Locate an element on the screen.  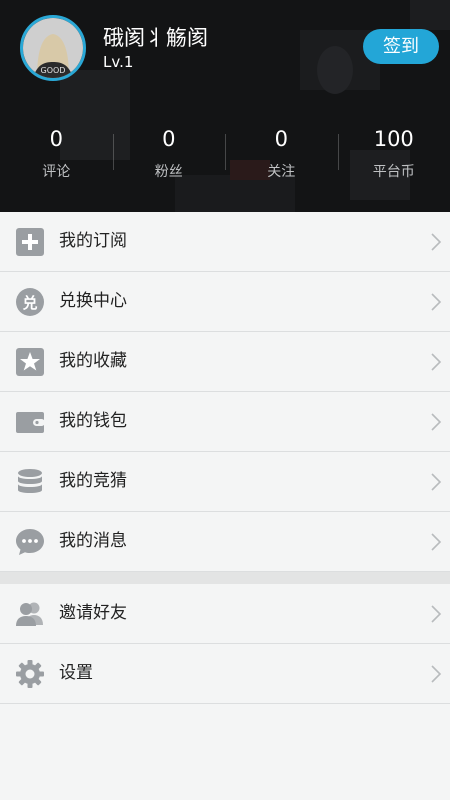
wallet-icon is located at coordinates (30, 422).